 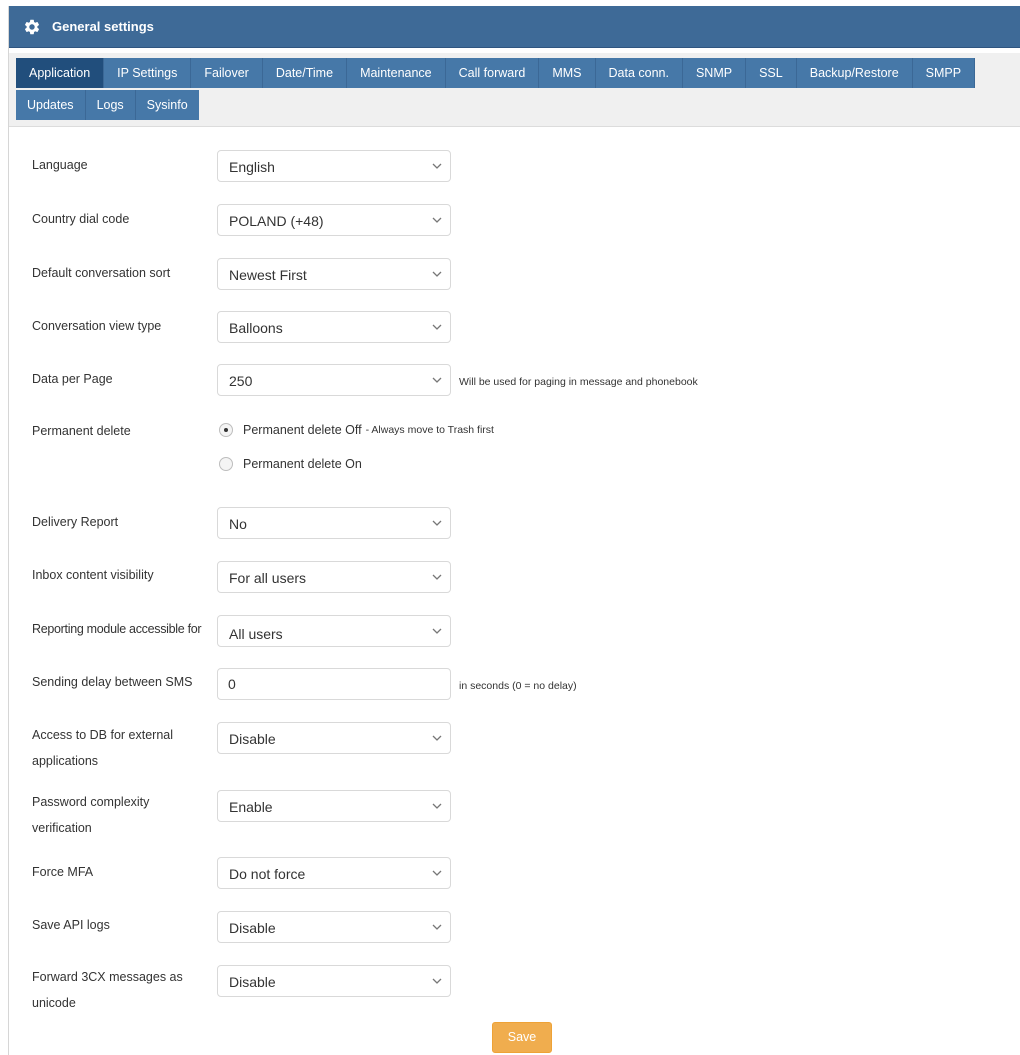 I want to click on tab-row-2: Updates Logs Sysinfo, so click(x=107, y=105).